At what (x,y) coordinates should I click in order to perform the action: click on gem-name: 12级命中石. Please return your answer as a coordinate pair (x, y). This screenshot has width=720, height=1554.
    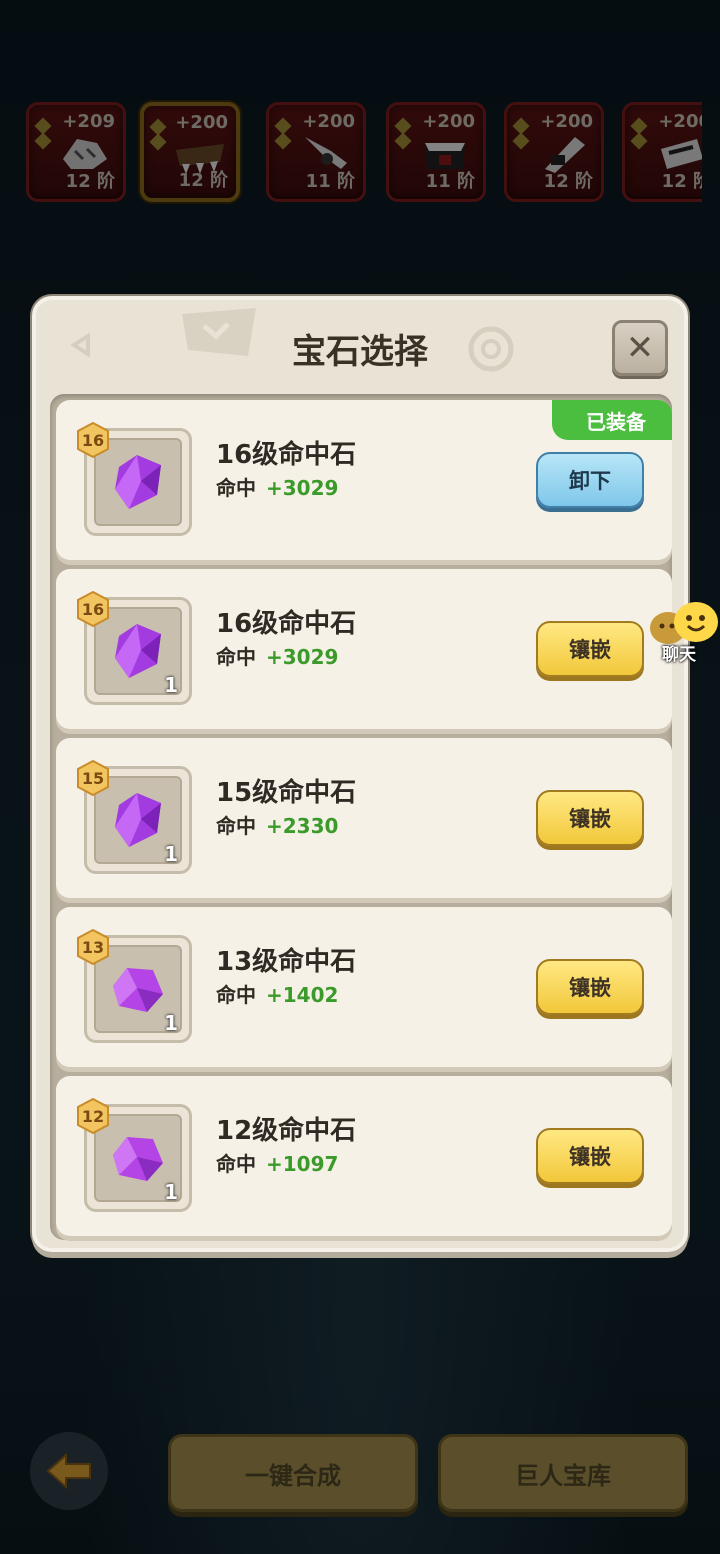
    Looking at the image, I should click on (286, 1131).